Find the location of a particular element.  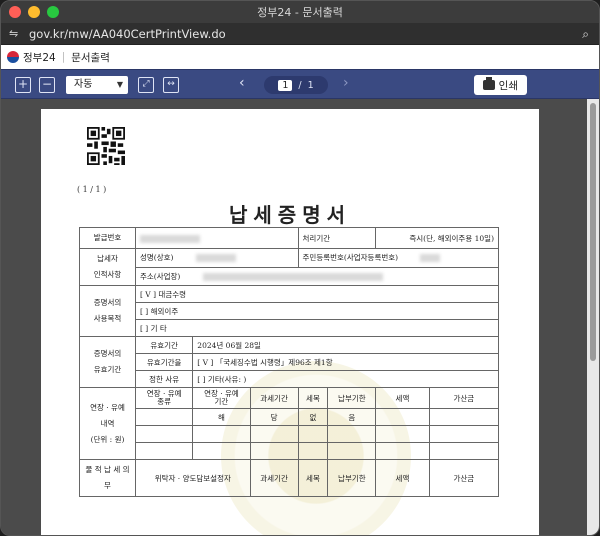

name-redacted is located at coordinates (215, 258).